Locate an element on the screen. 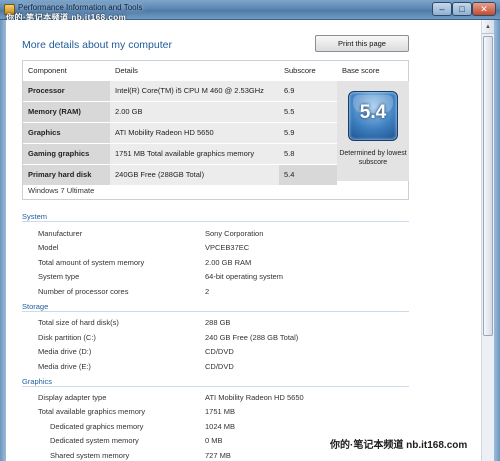 This screenshot has width=500, height=461. header-details: Details is located at coordinates (126, 70).